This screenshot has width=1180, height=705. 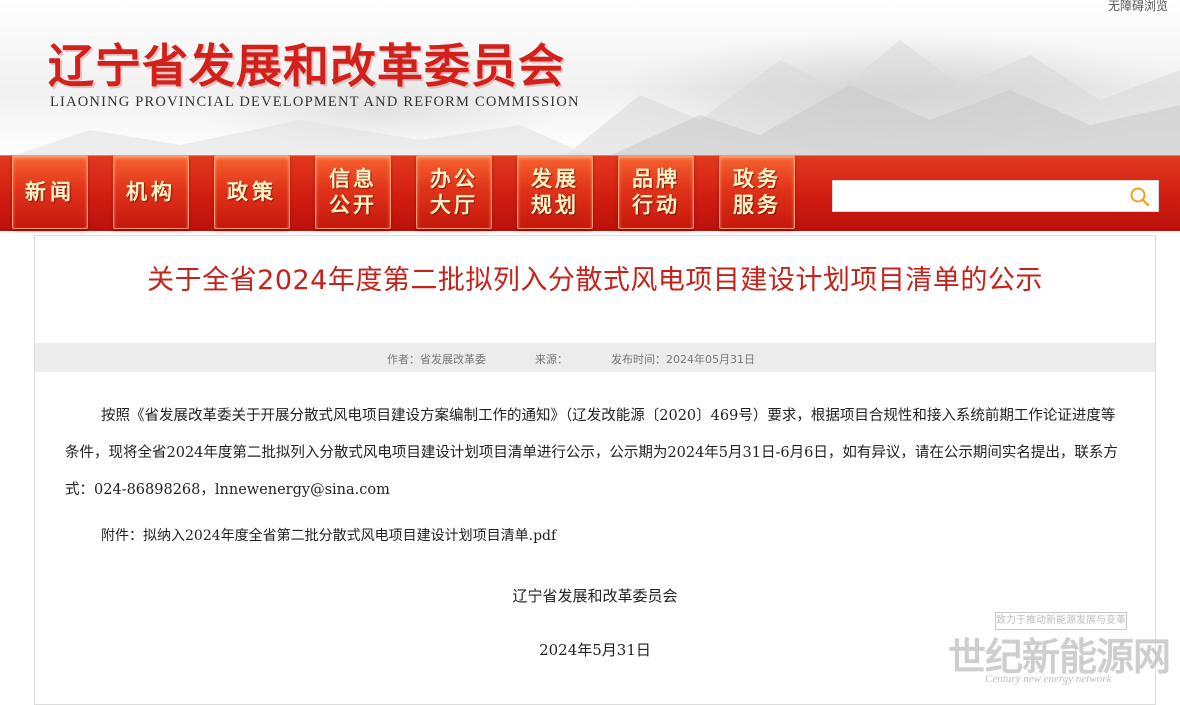 I want to click on nav-label: 信息公开, so click(x=353, y=191).